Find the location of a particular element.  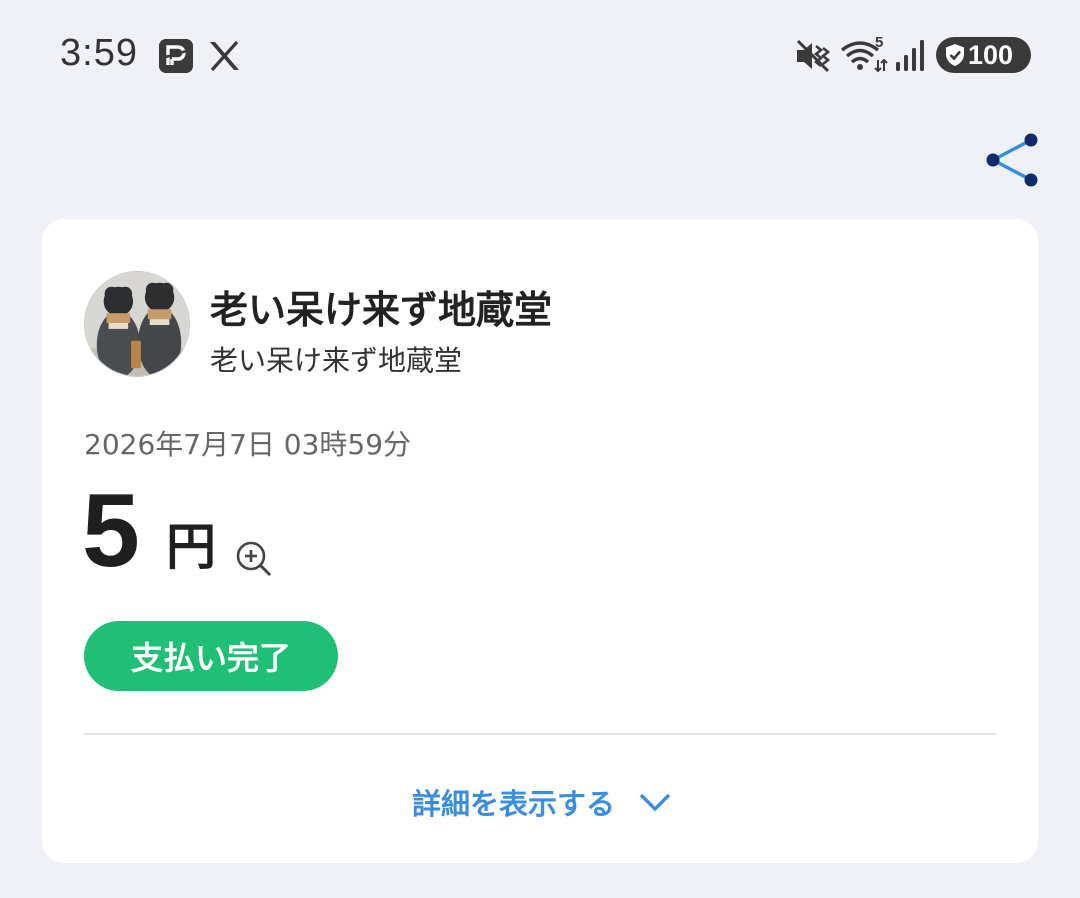

merchant-subname: 老い呆け来ず地蔵堂 is located at coordinates (336, 360).